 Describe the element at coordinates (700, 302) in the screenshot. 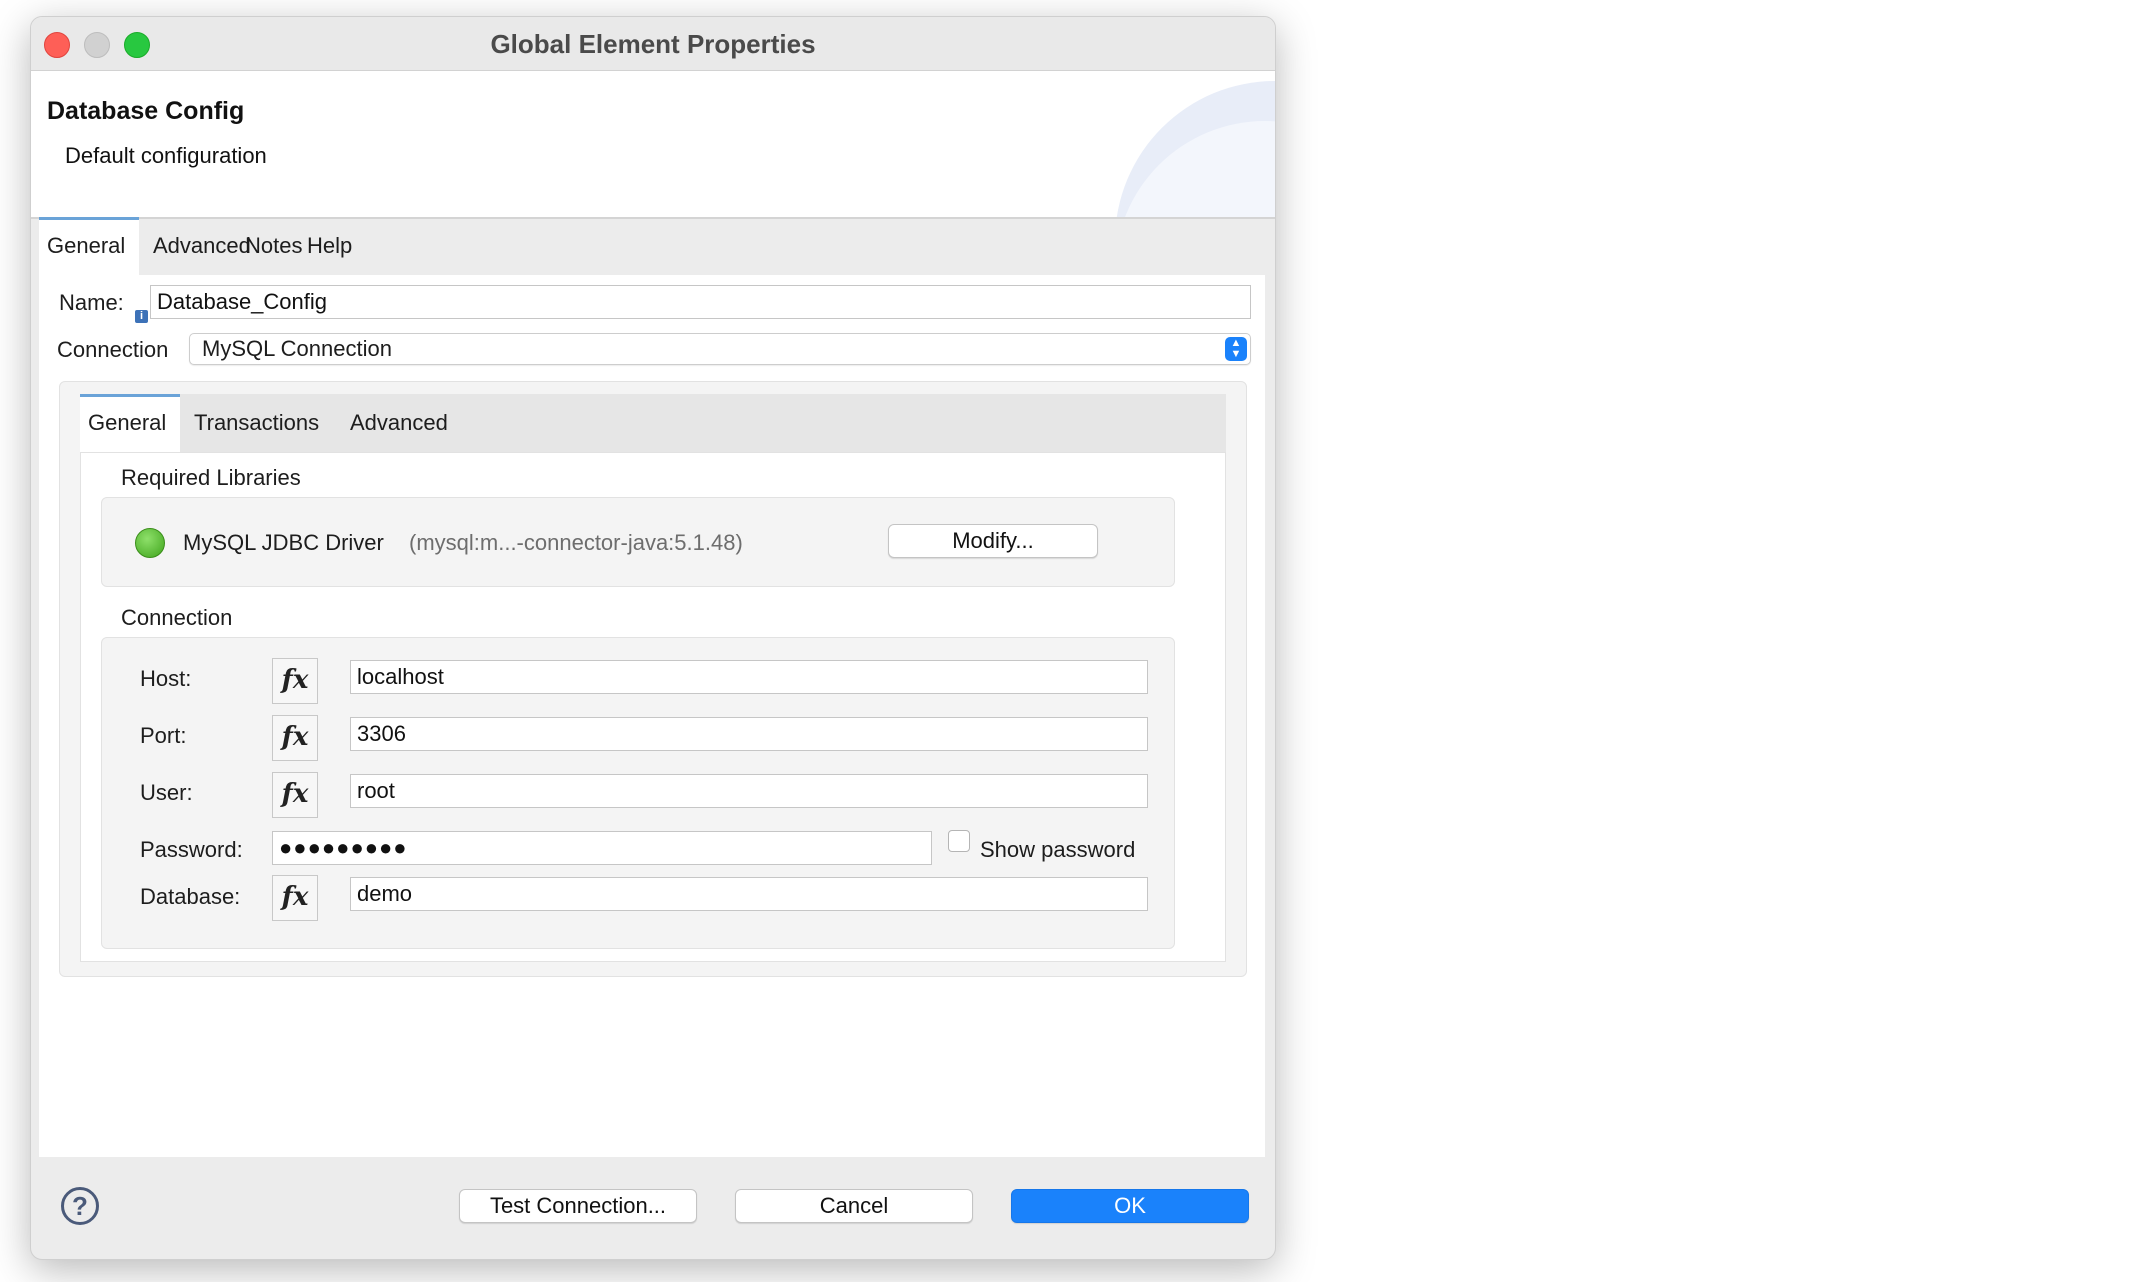

I see `name-input: Database_Config` at that location.